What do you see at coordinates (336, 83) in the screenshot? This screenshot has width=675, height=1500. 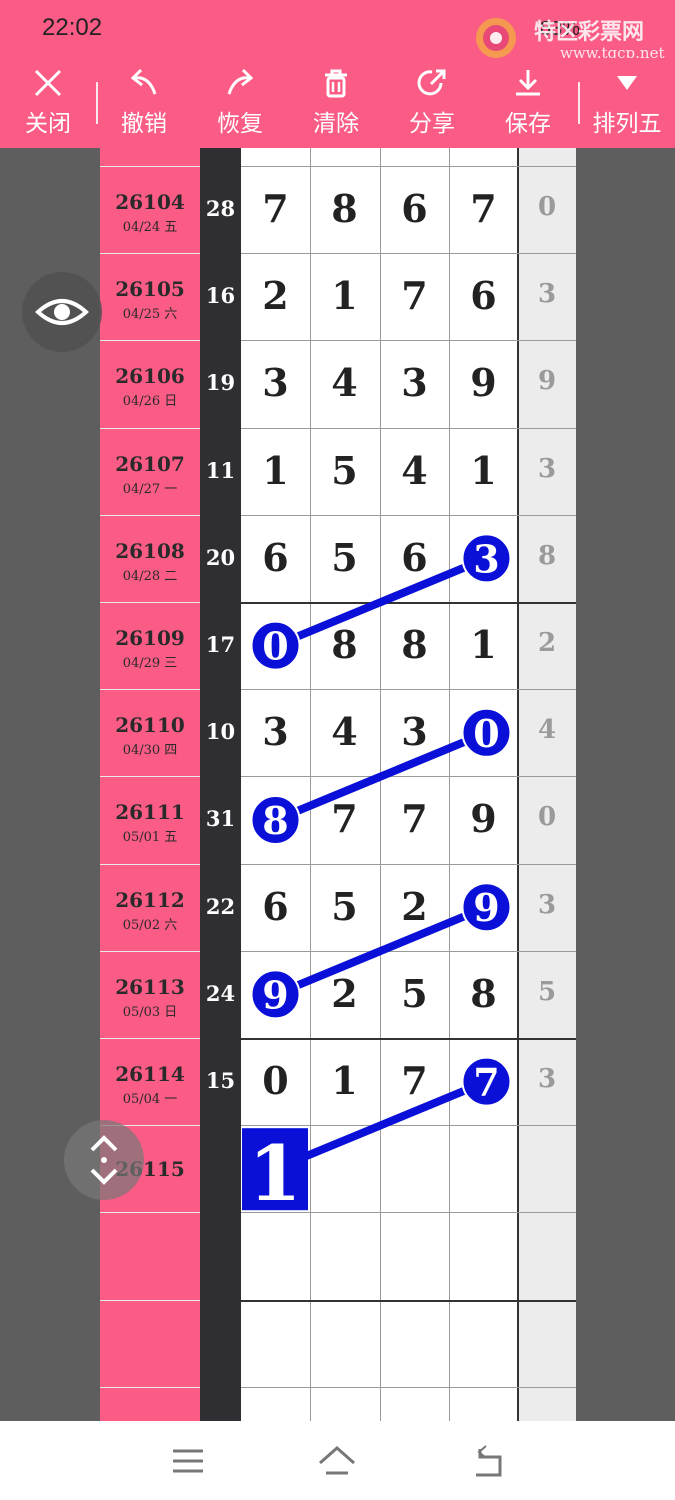 I see `trash-icon` at bounding box center [336, 83].